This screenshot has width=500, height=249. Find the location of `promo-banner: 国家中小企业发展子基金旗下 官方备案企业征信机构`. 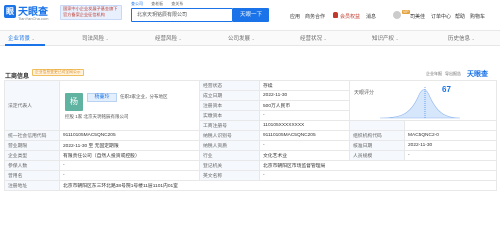

promo-banner: 国家中小企业发展子基金旗下 官方备案企业征信机构 is located at coordinates (91, 12).